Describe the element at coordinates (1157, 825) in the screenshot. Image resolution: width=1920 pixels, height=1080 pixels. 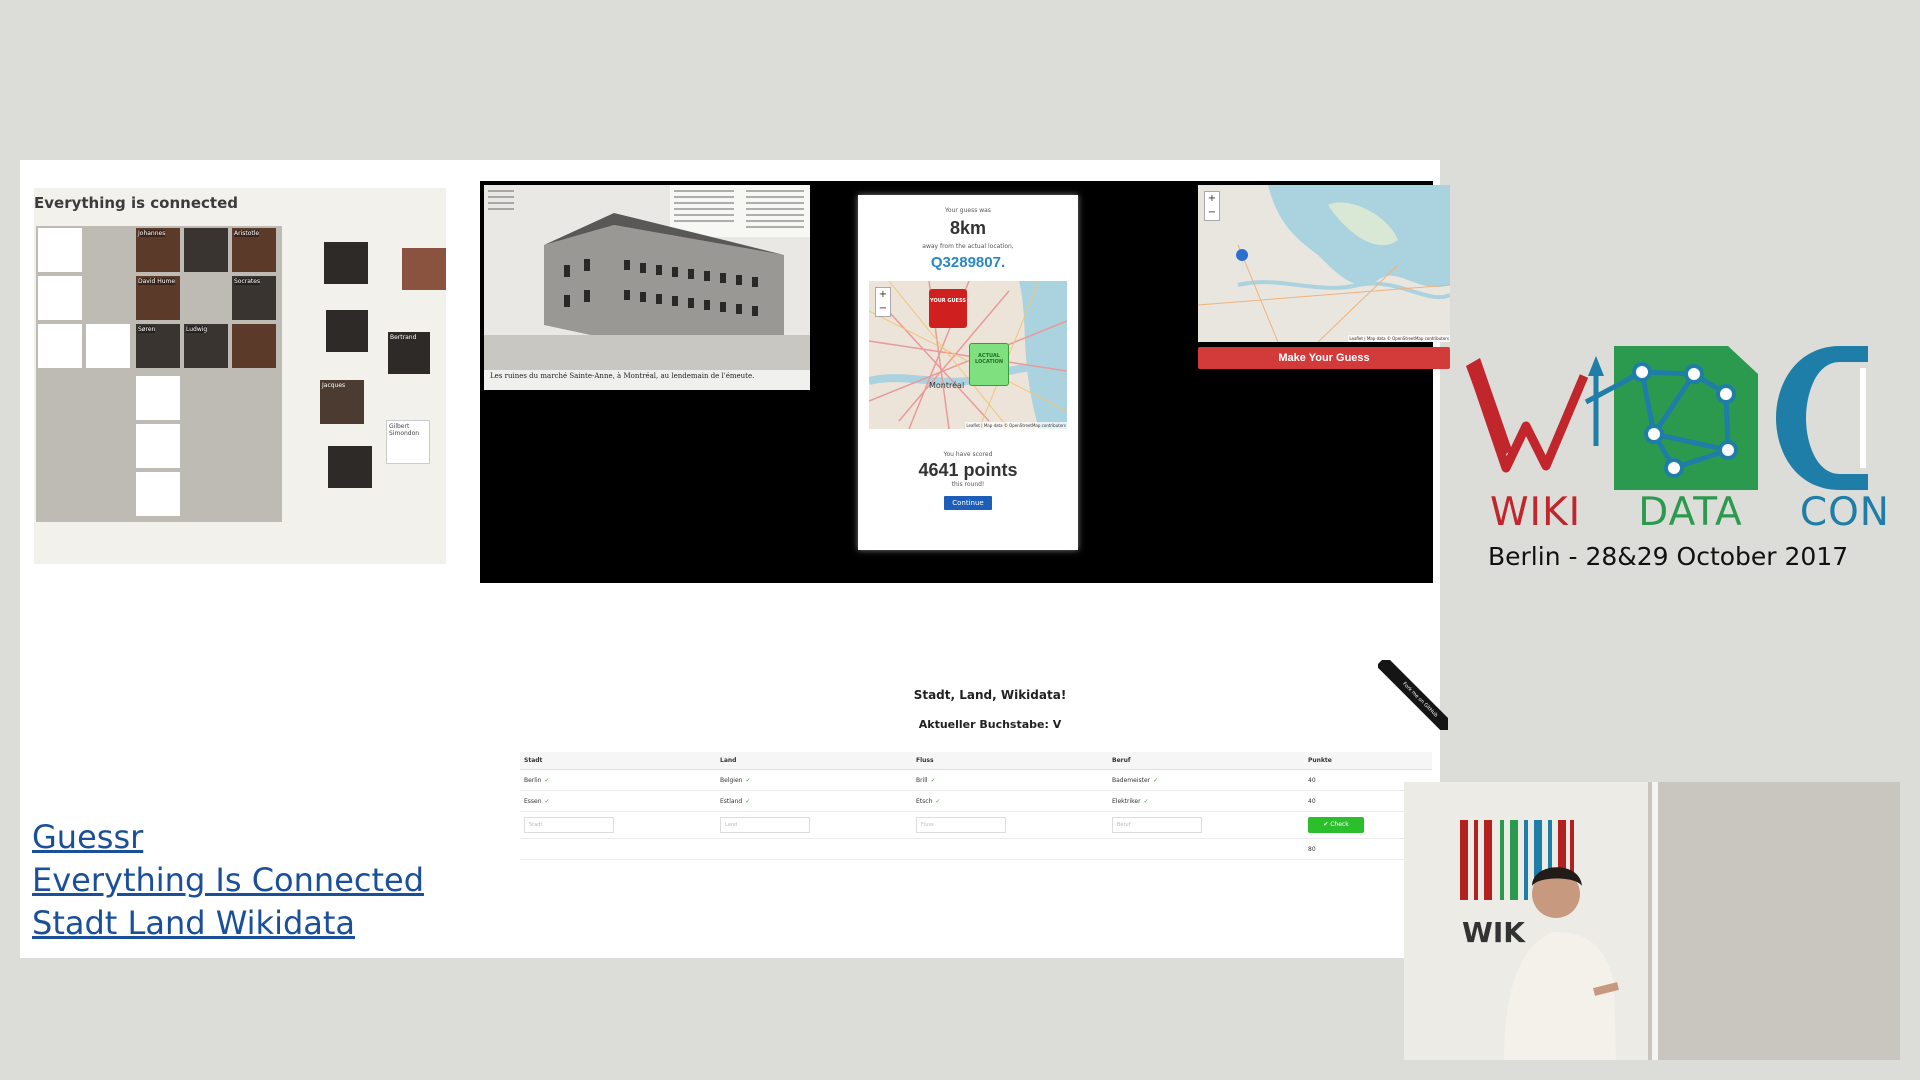
I see `beruf-input: Beruf` at that location.